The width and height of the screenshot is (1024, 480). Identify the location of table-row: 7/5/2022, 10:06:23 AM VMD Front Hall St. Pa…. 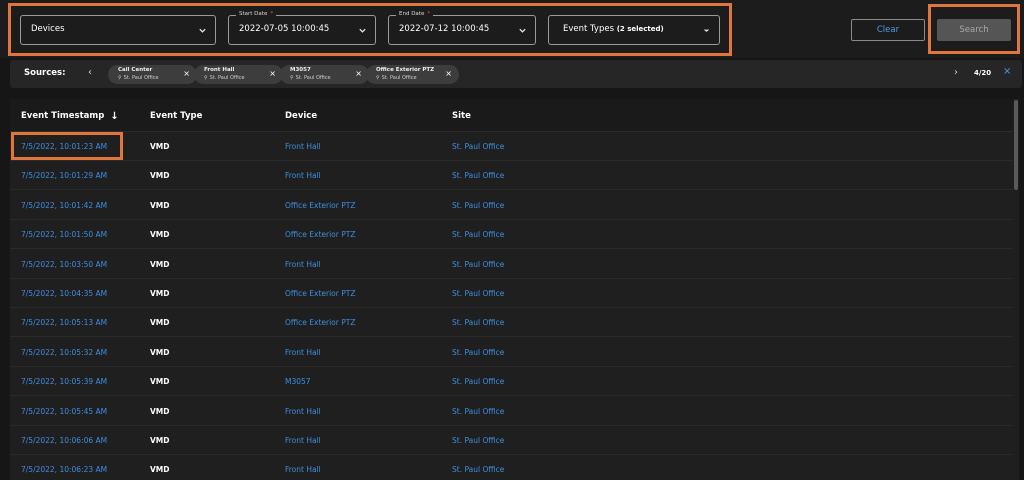
(512, 467).